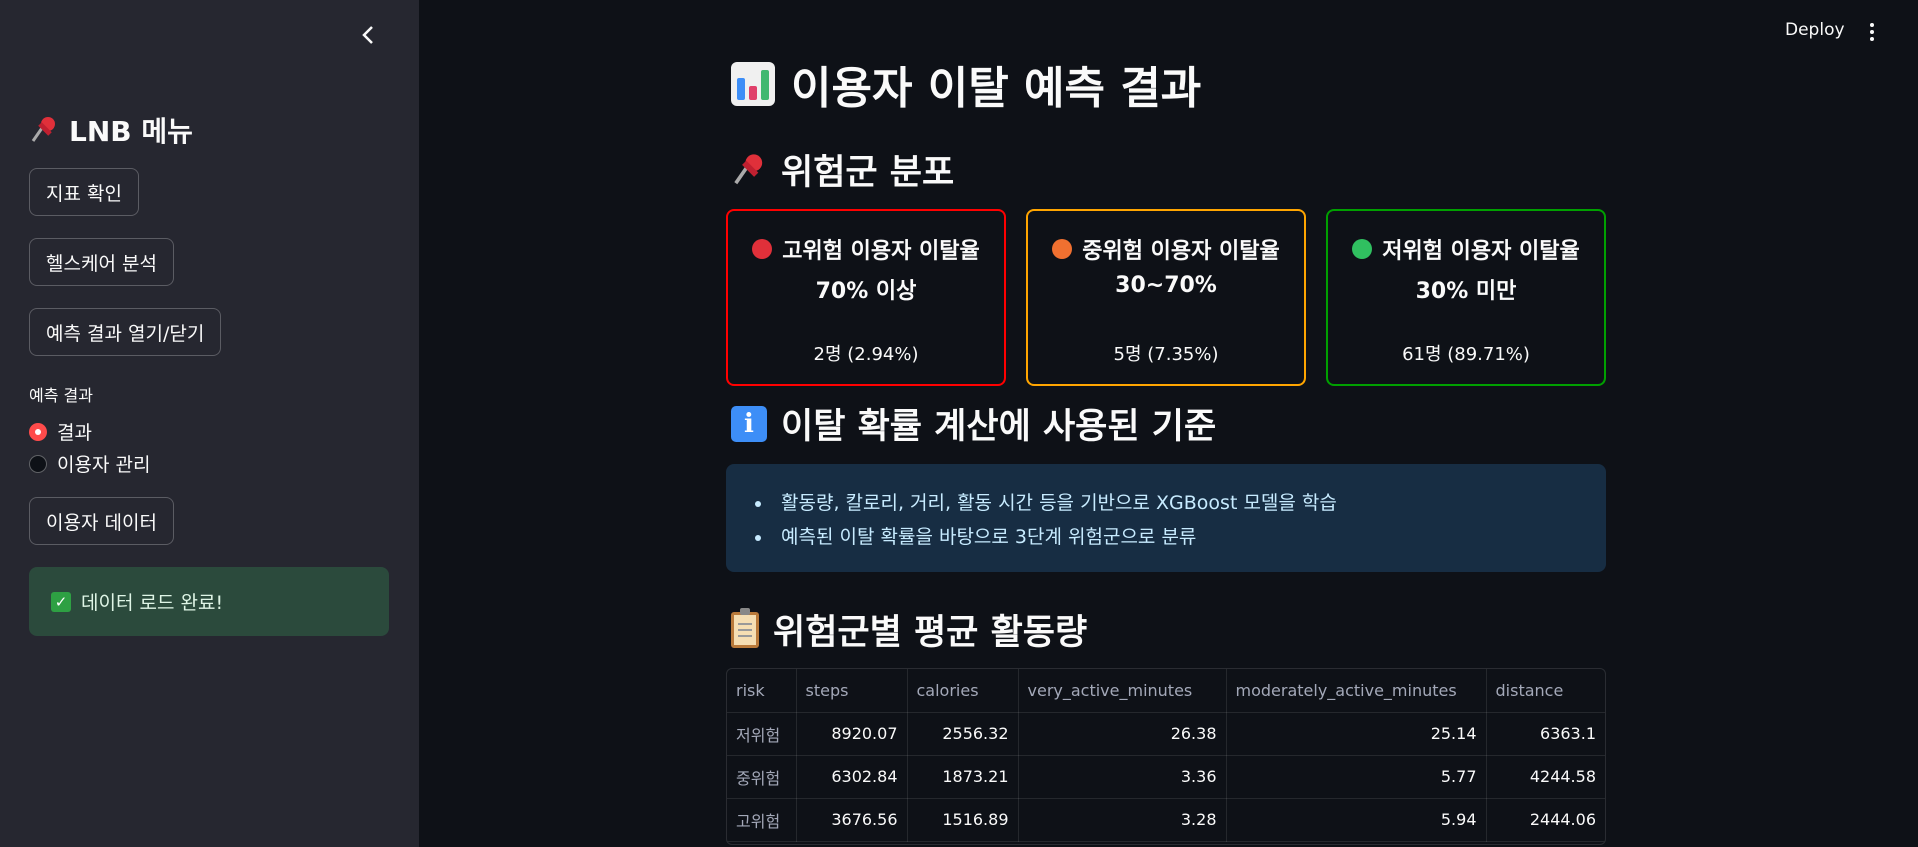  What do you see at coordinates (61, 601) in the screenshot?
I see `check-icon: ✓` at bounding box center [61, 601].